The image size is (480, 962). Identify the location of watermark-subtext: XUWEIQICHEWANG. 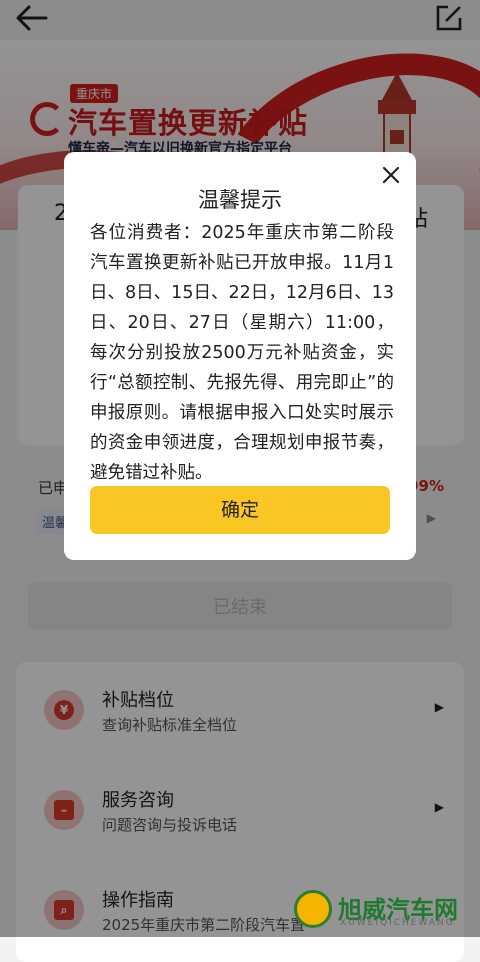
(397, 923).